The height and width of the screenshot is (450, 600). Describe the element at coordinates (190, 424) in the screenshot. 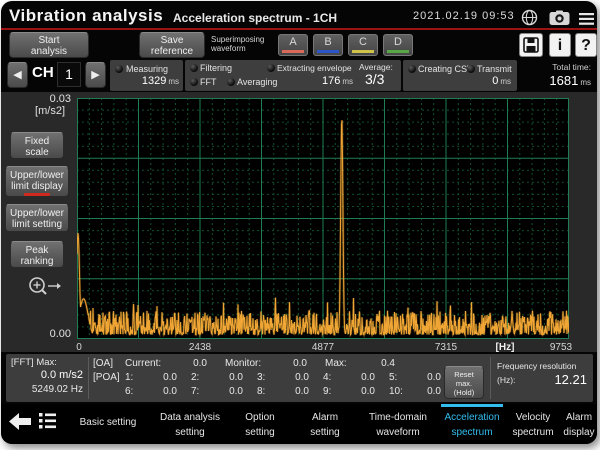

I see `tab-data-analysis-setting: Data analysis setting` at that location.